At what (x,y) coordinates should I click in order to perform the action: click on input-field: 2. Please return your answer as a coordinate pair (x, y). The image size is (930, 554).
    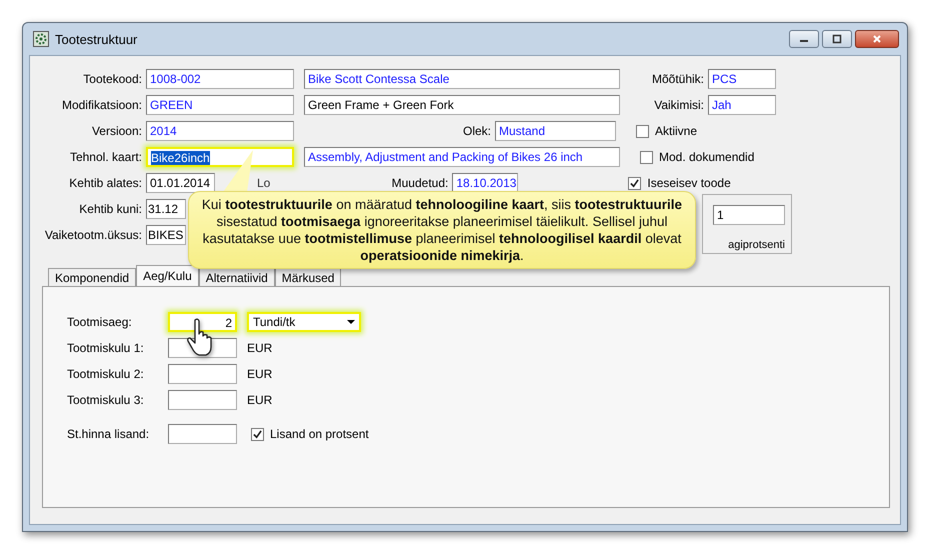
    Looking at the image, I should click on (202, 322).